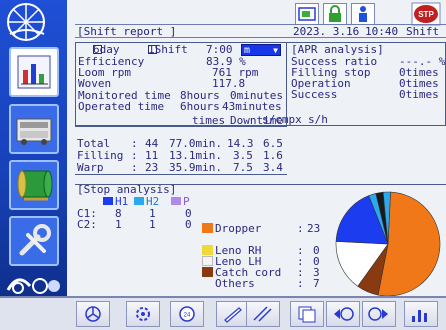 The width and height of the screenshot is (446, 330). Describe the element at coordinates (152, 155) in the screenshot. I see `table-row-filling-times: 11` at that location.